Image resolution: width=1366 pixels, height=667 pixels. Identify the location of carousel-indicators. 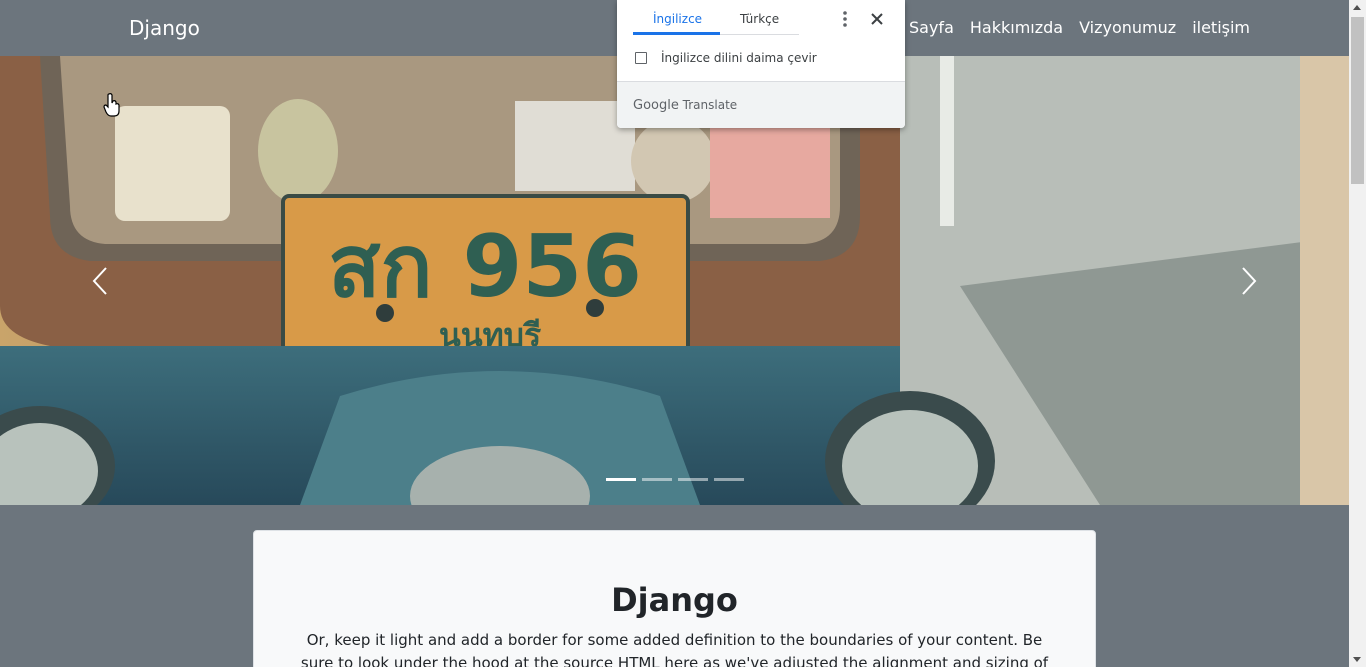
(675, 479).